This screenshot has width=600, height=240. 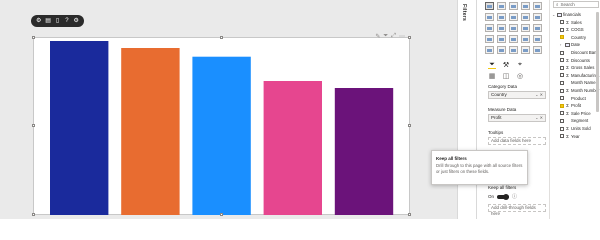 What do you see at coordinates (76, 21) in the screenshot?
I see `settings-icon: ⚙` at bounding box center [76, 21].